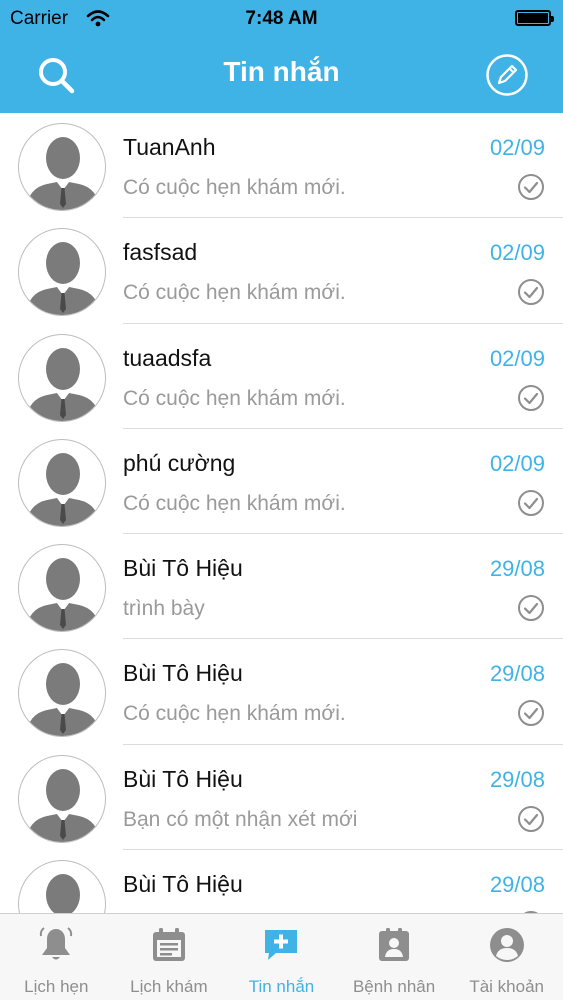 This screenshot has height=1000, width=563. Describe the element at coordinates (281, 271) in the screenshot. I see `message-row: fasfsad 02/09 Có cuộc hẹn khám mới.` at that location.